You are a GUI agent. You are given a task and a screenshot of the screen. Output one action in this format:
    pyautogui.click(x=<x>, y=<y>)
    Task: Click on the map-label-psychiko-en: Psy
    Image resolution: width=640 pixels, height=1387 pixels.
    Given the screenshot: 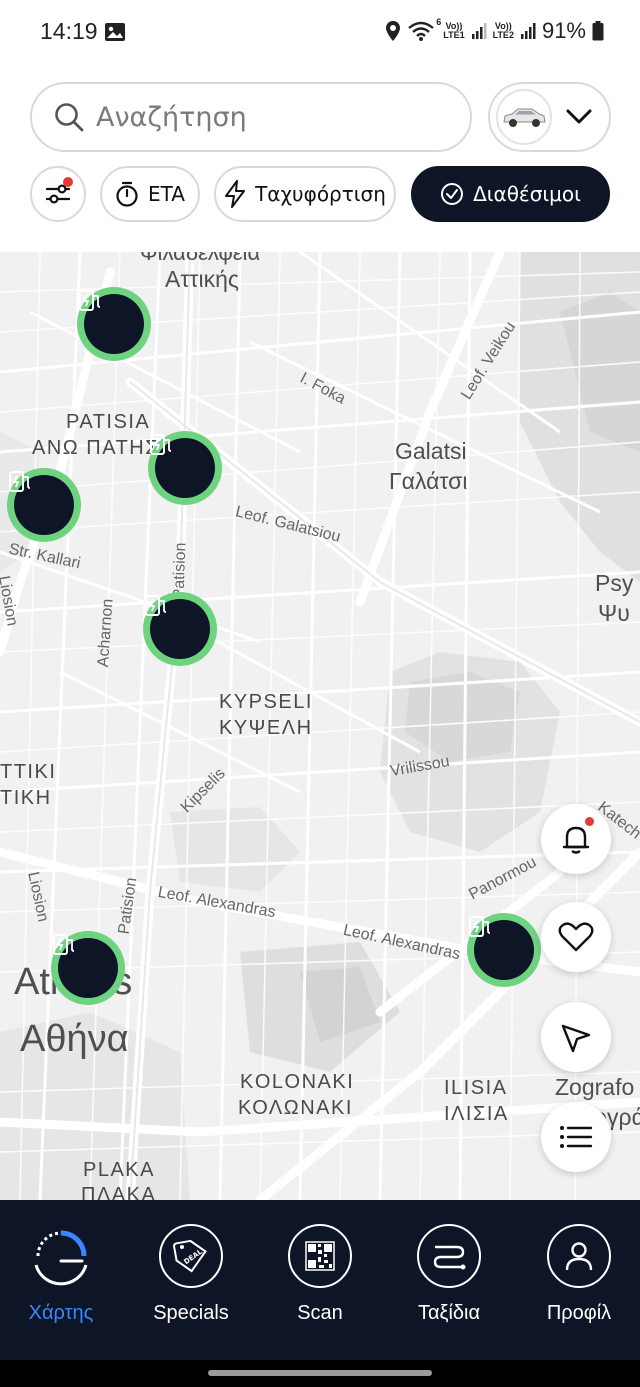 What is the action you would take?
    pyautogui.click(x=614, y=583)
    